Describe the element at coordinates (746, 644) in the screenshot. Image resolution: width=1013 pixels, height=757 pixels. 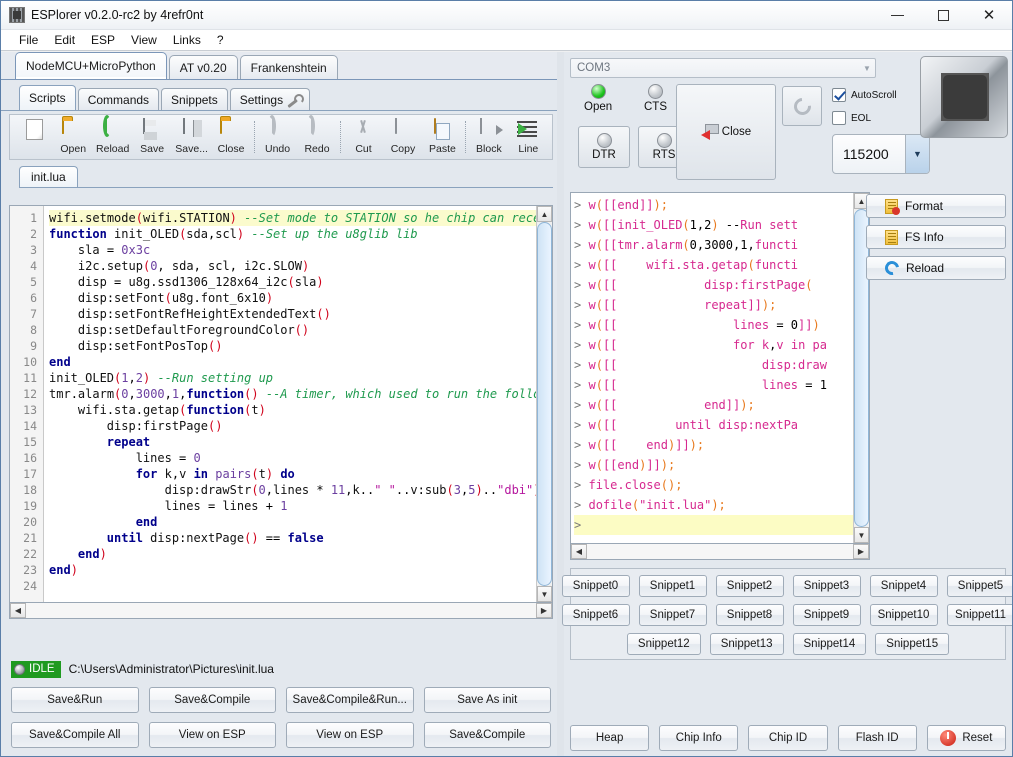
I see `snippet-button-13: Snippet13` at that location.